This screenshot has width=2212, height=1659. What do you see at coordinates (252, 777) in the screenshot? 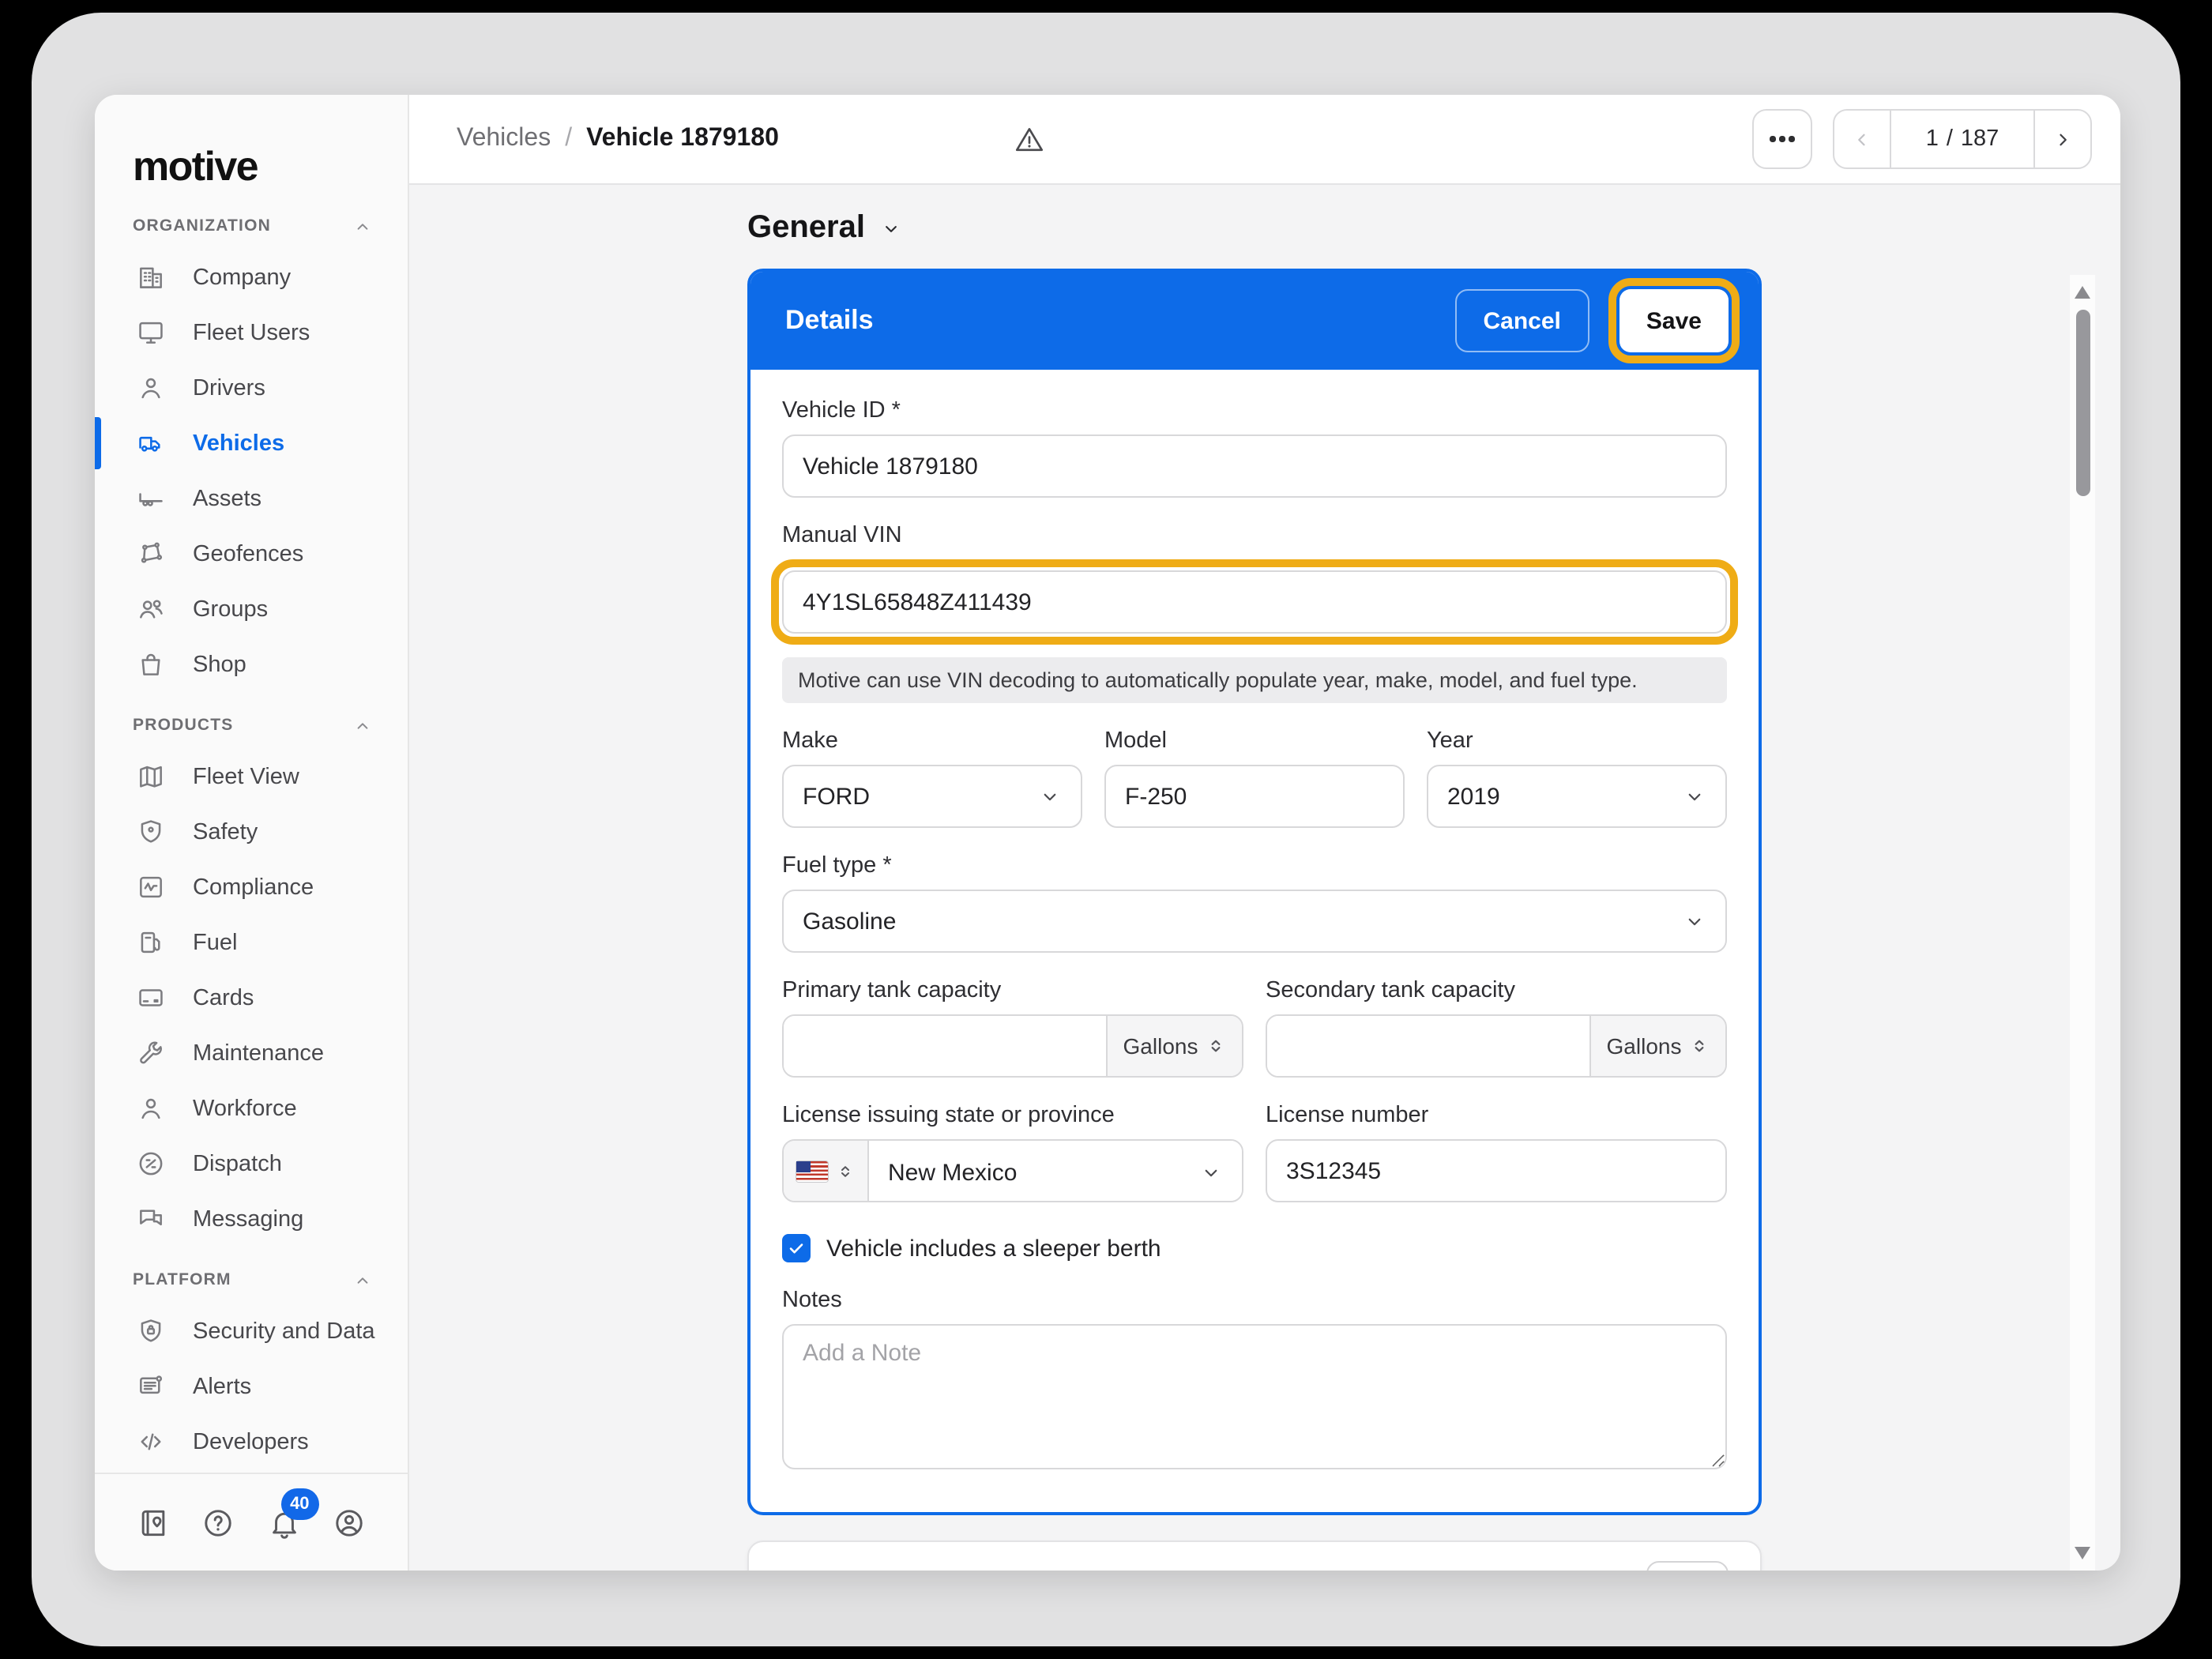
I see `sidebar-item-fleet-view: Fleet View` at bounding box center [252, 777].